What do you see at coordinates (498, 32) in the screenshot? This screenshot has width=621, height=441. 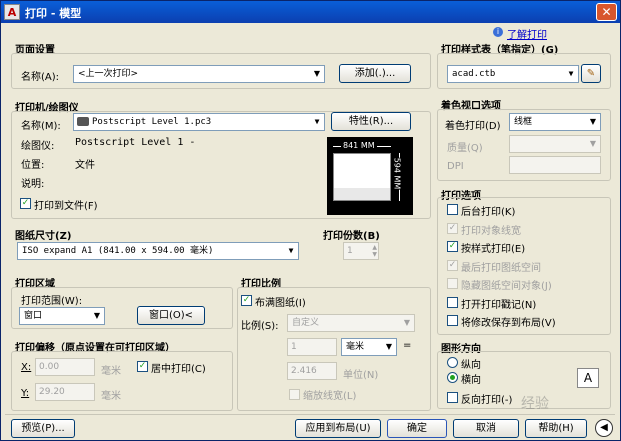 I see `info-icon: i` at bounding box center [498, 32].